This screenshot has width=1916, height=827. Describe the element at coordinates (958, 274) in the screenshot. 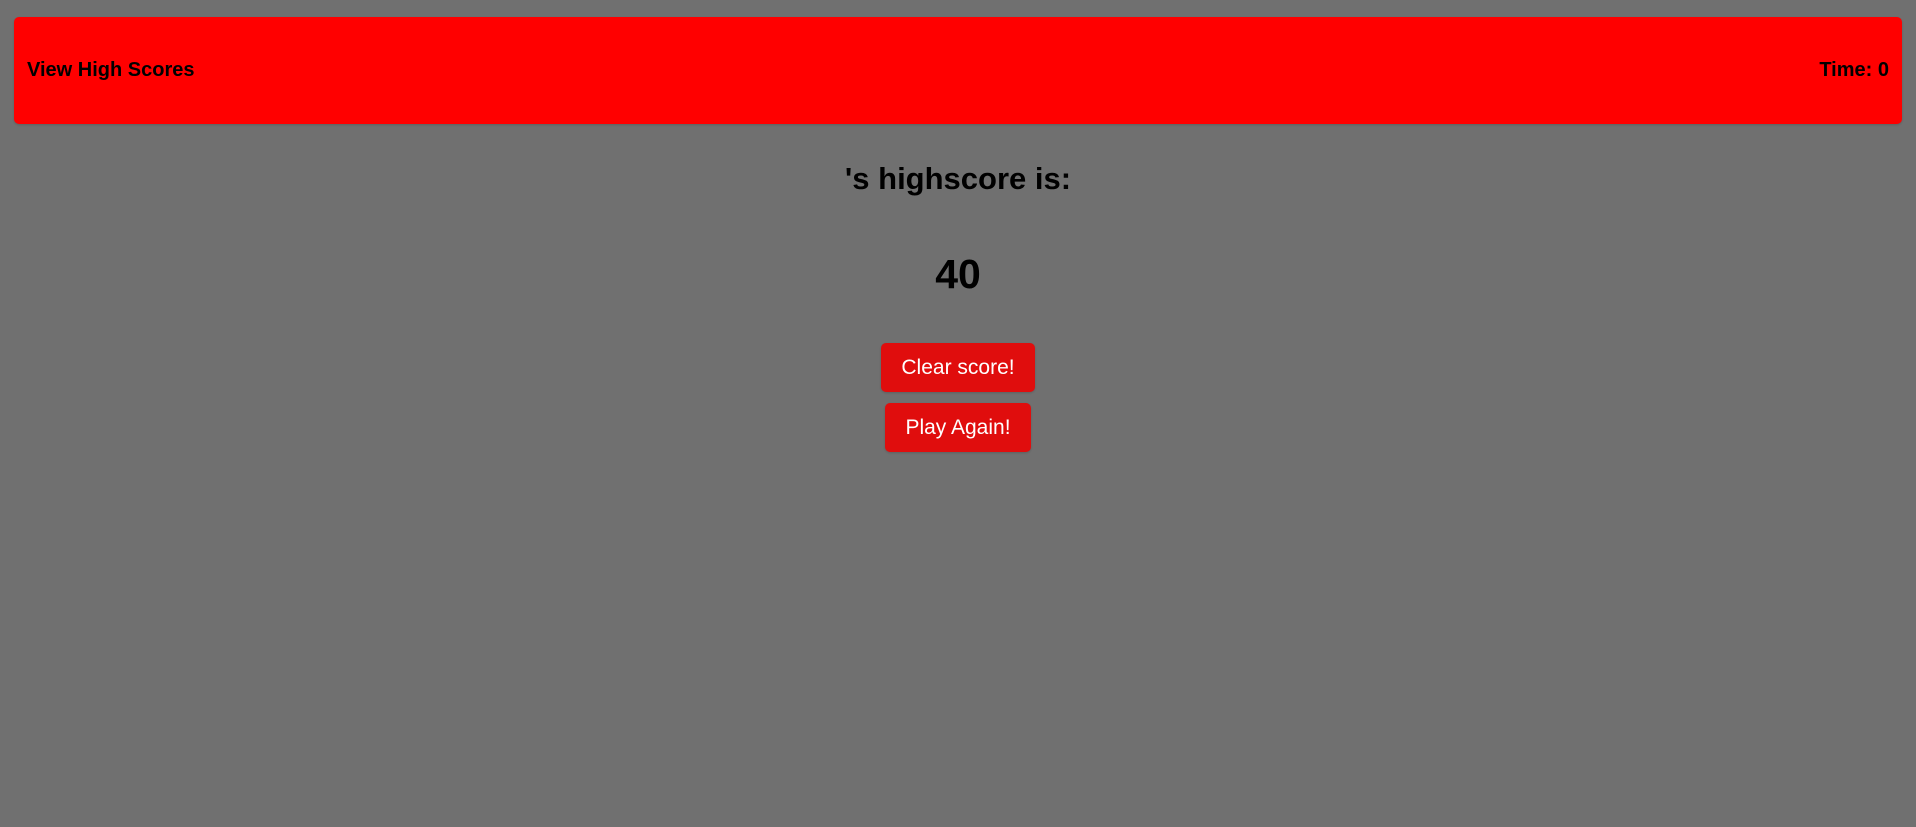

I see `highscore-value: 40` at that location.